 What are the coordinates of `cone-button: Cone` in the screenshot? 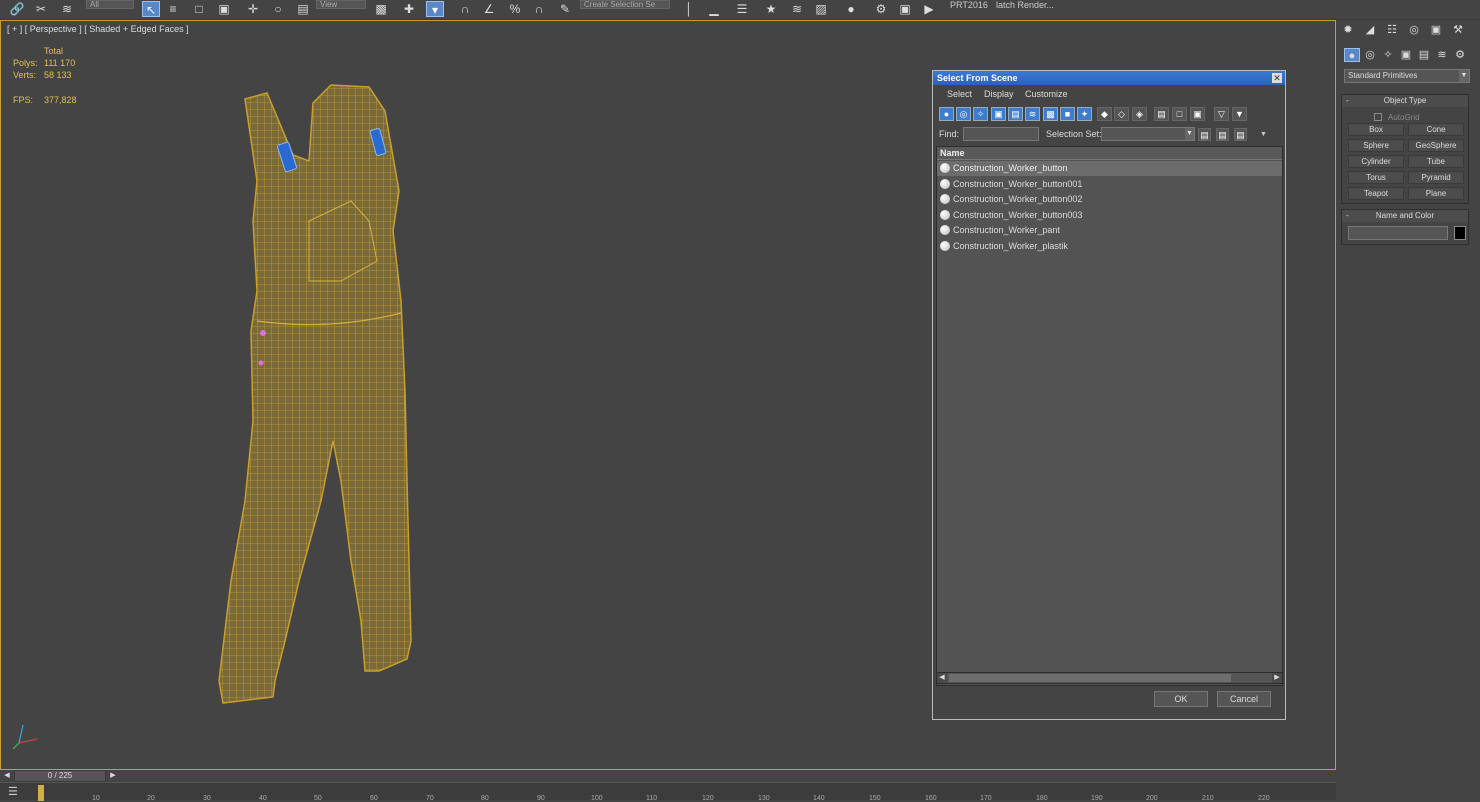 It's located at (1436, 129).